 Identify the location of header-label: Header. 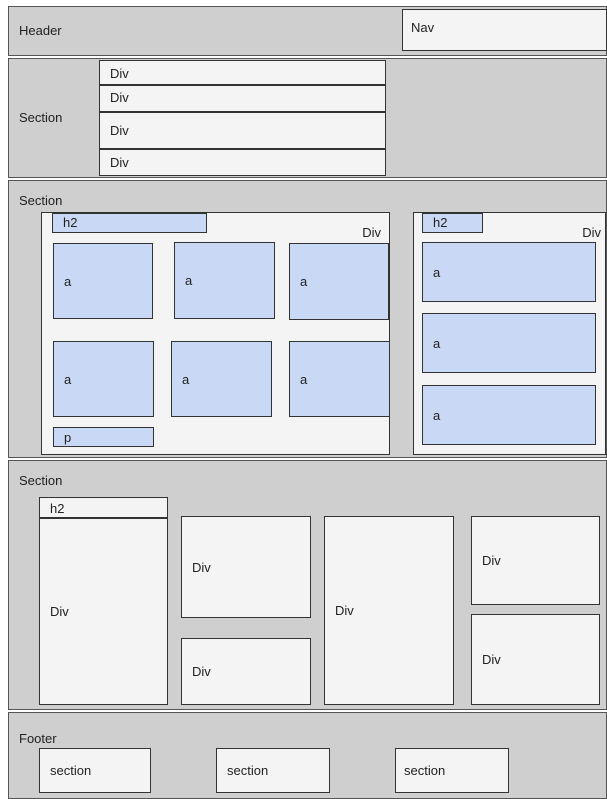
(40, 30).